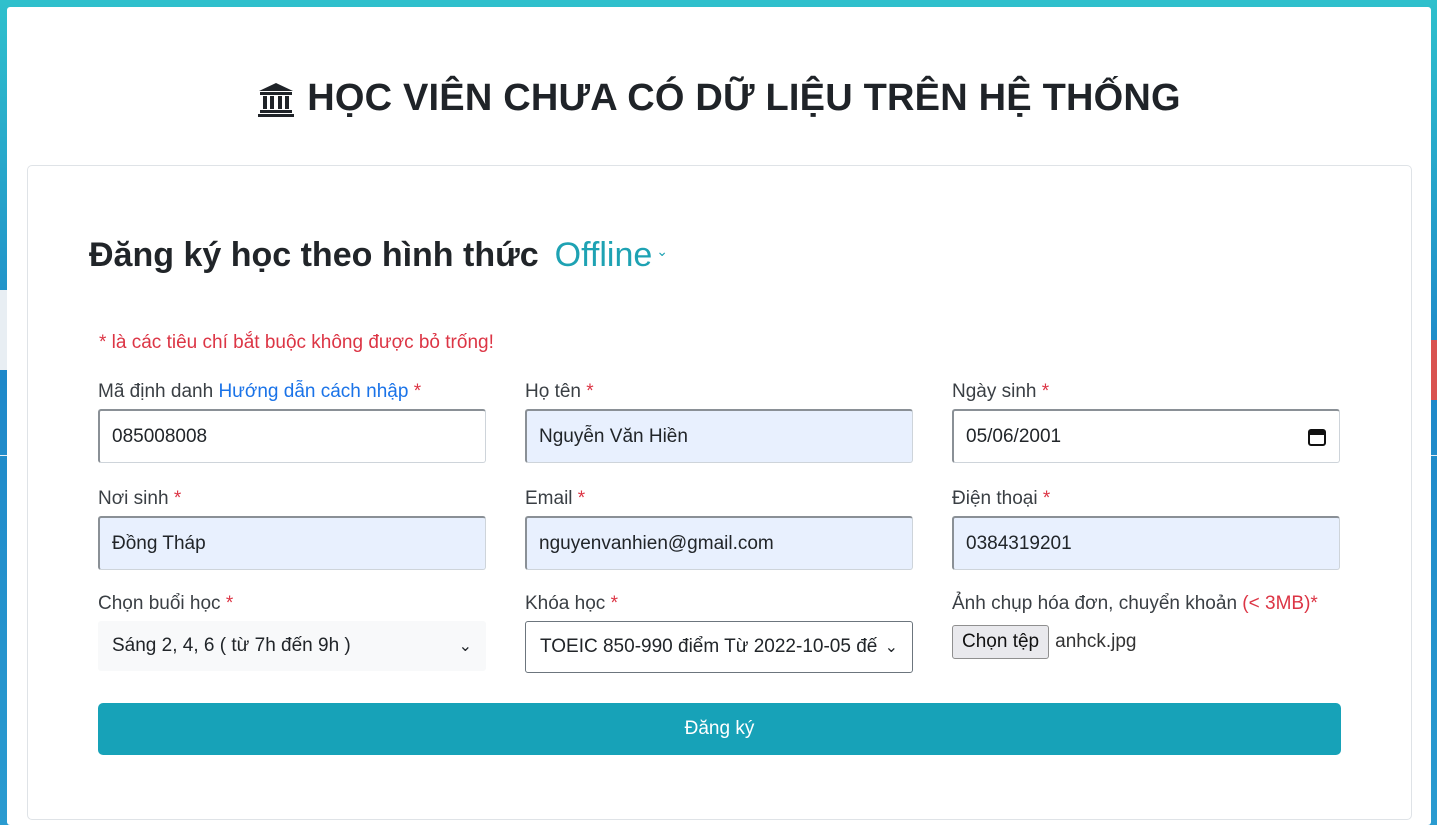 The image size is (1437, 825). I want to click on email-input: nguyenvanhien@gmail.com, so click(719, 543).